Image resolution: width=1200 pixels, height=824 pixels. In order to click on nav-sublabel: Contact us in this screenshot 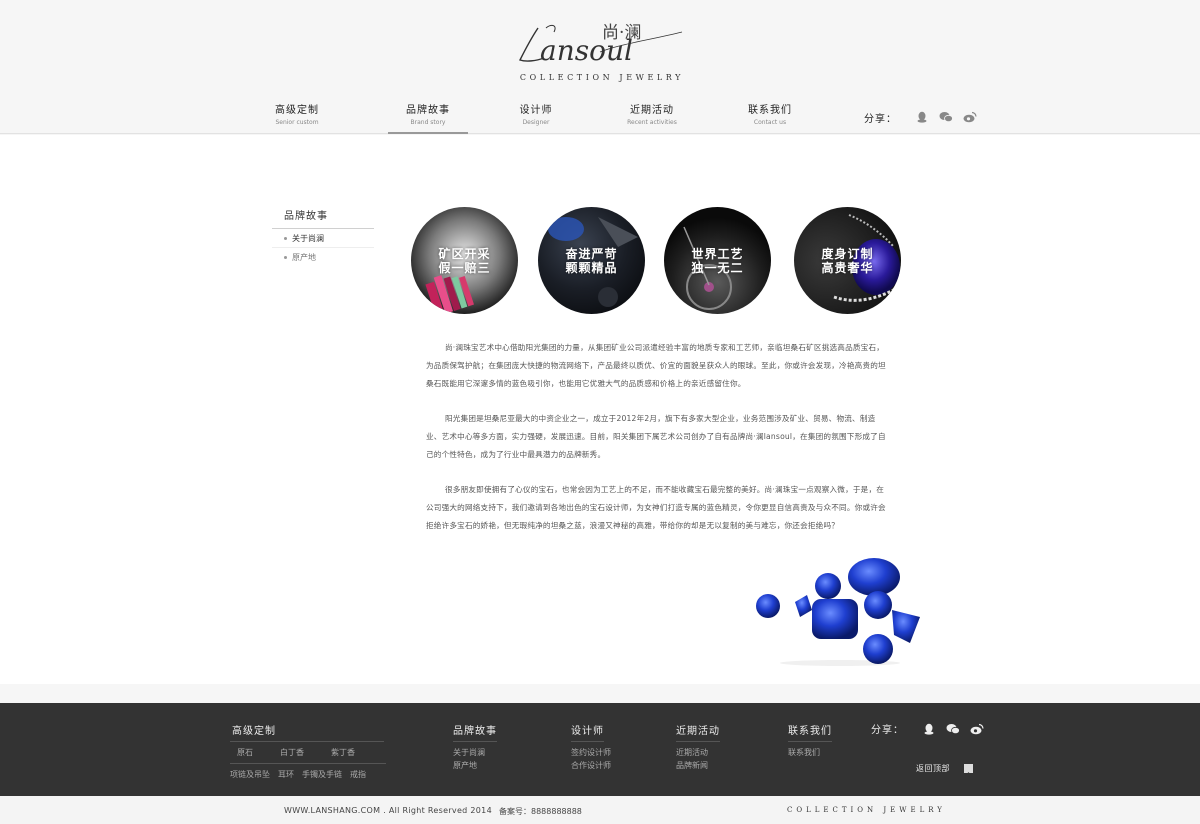, I will do `click(770, 122)`.